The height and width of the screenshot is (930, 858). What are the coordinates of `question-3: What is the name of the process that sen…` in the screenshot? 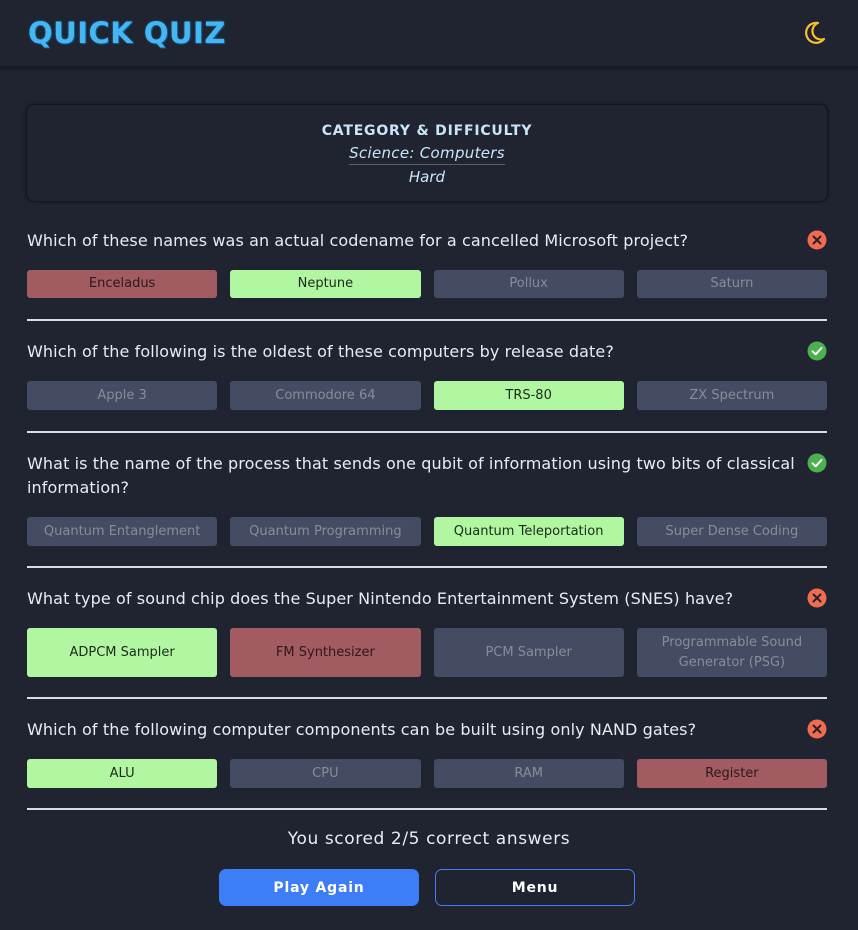 It's located at (427, 499).